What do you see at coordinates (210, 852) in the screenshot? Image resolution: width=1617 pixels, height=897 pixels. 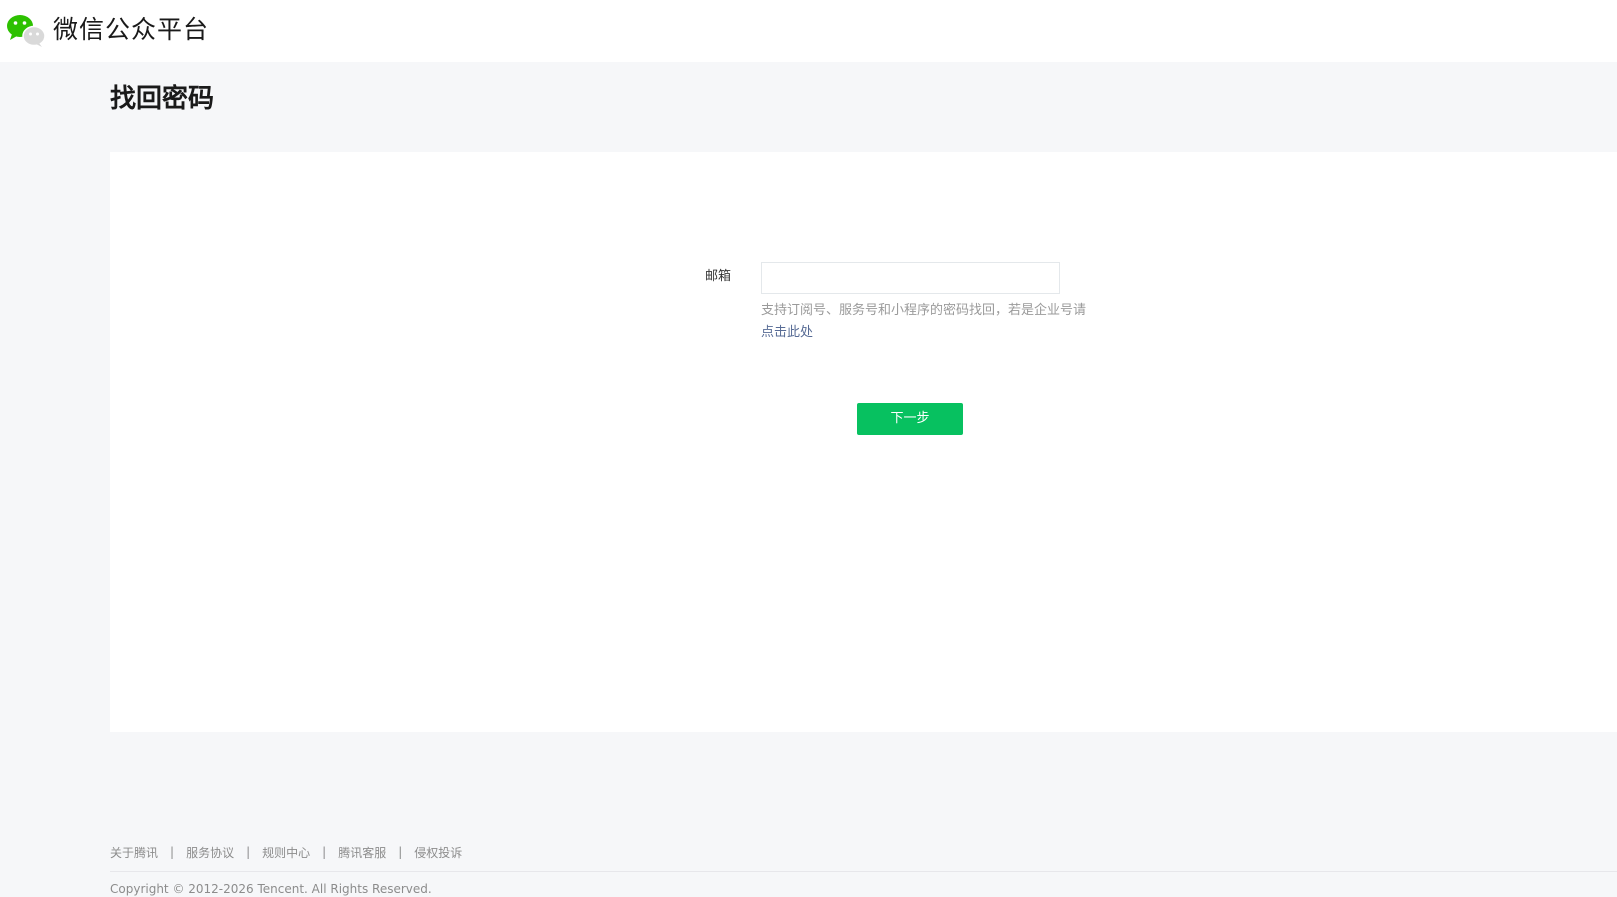 I see `footer-link-agreement: 服务协议` at bounding box center [210, 852].